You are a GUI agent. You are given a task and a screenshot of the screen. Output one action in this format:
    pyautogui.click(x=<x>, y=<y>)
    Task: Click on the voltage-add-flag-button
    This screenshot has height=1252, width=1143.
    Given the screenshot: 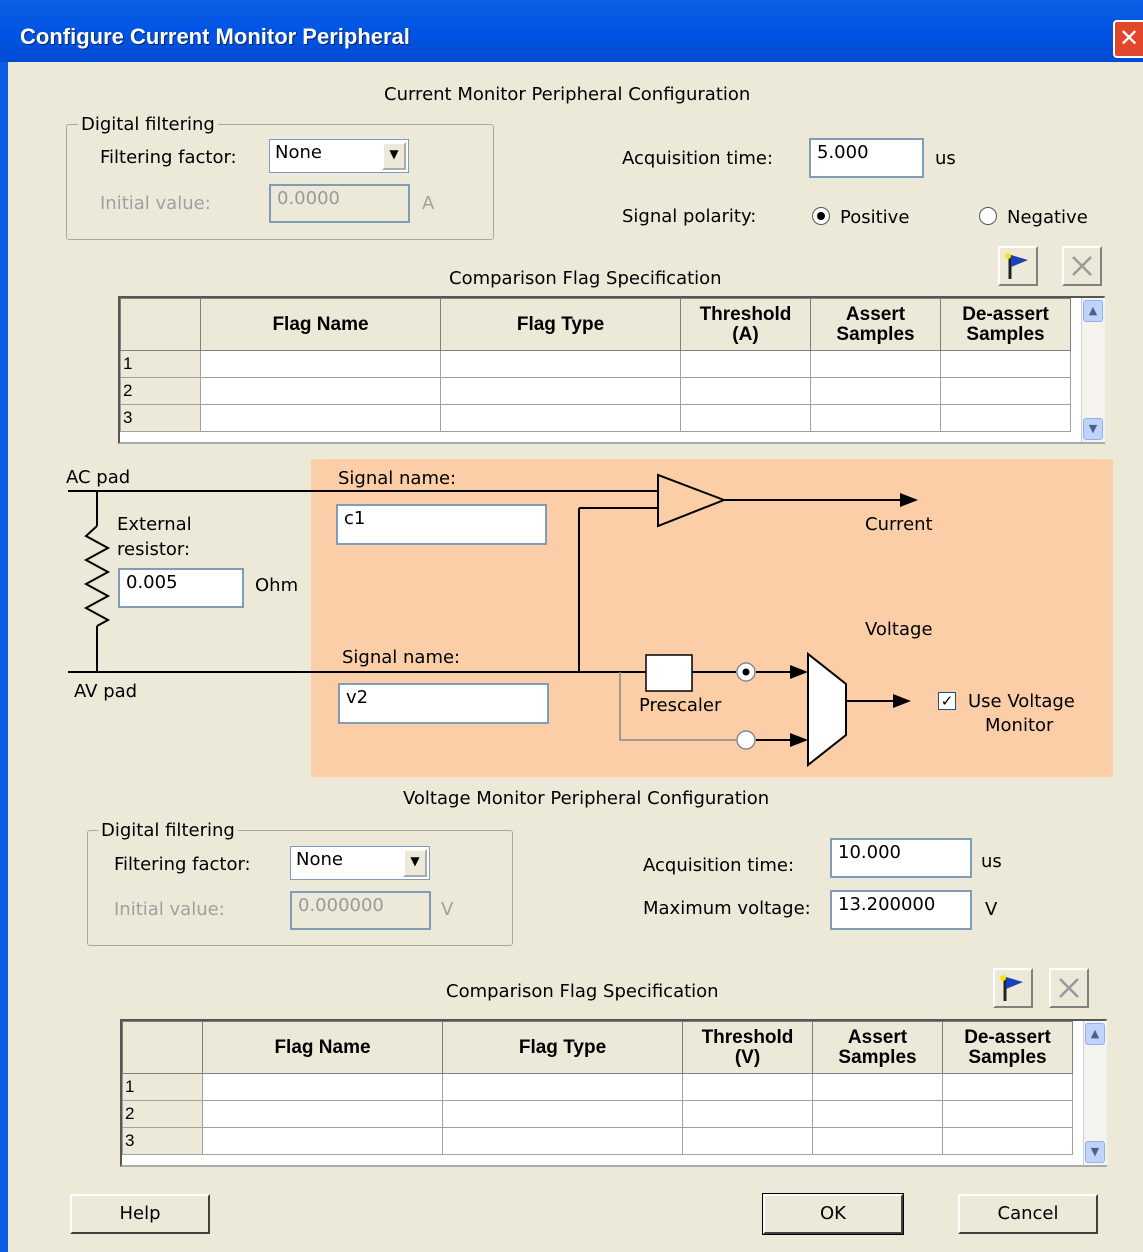 What is the action you would take?
    pyautogui.click(x=1013, y=988)
    